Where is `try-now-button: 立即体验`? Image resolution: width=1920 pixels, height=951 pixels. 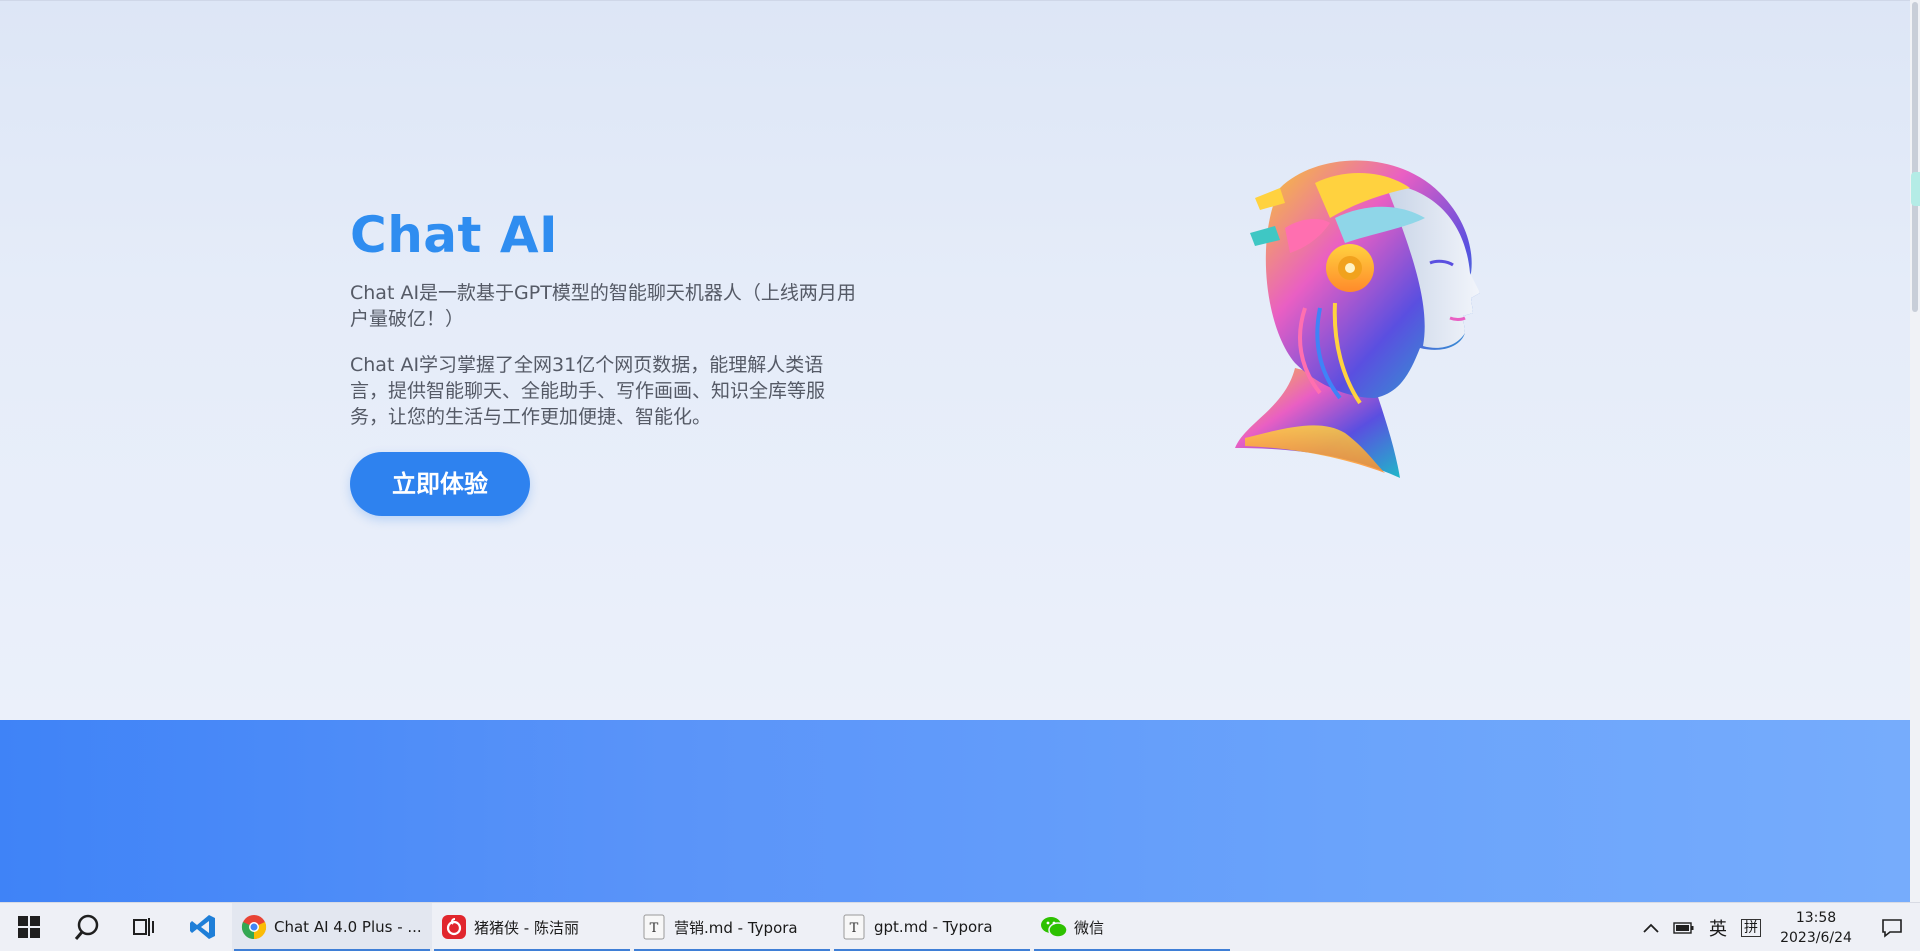 try-now-button: 立即体验 is located at coordinates (440, 484).